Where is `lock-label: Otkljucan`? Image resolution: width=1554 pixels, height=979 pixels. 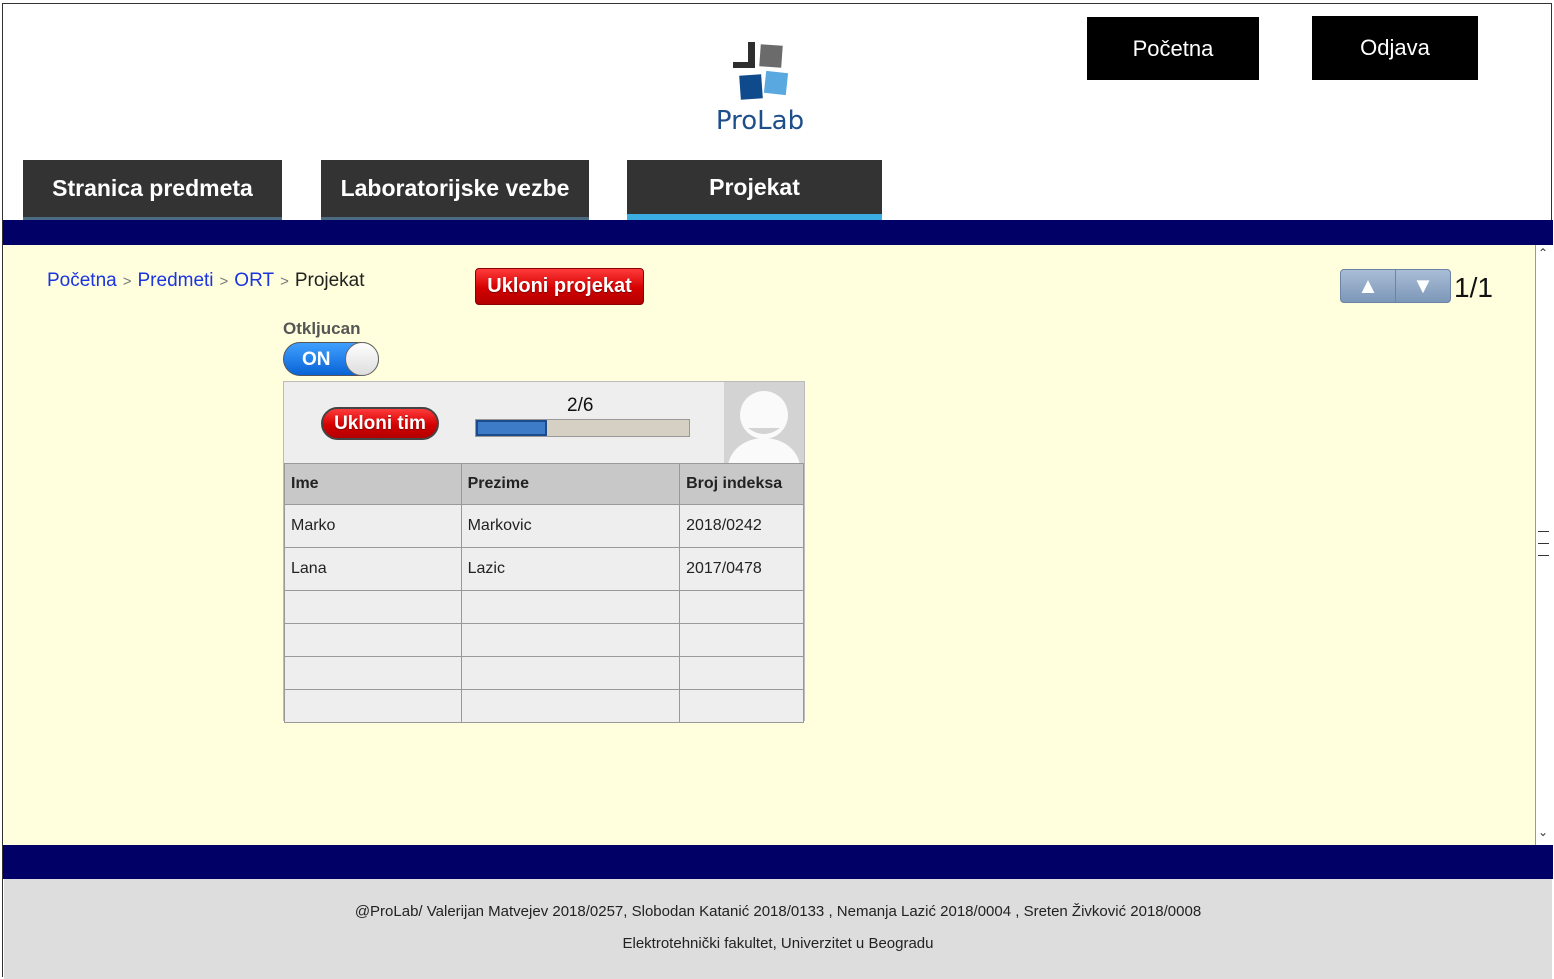 lock-label: Otkljucan is located at coordinates (322, 328).